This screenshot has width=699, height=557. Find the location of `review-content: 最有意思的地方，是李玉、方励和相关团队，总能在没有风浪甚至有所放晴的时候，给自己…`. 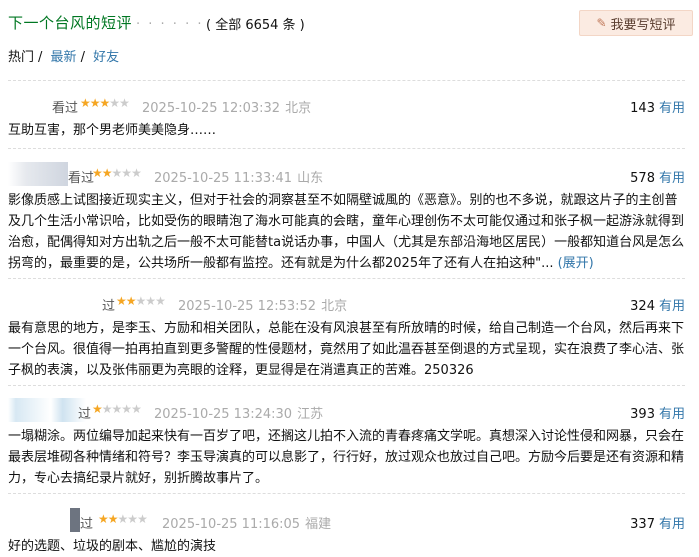

review-content: 最有意思的地方，是李玉、方励和相关团队，总能在没有风浪甚至有所放晴的时候，给自己… is located at coordinates (346, 349).